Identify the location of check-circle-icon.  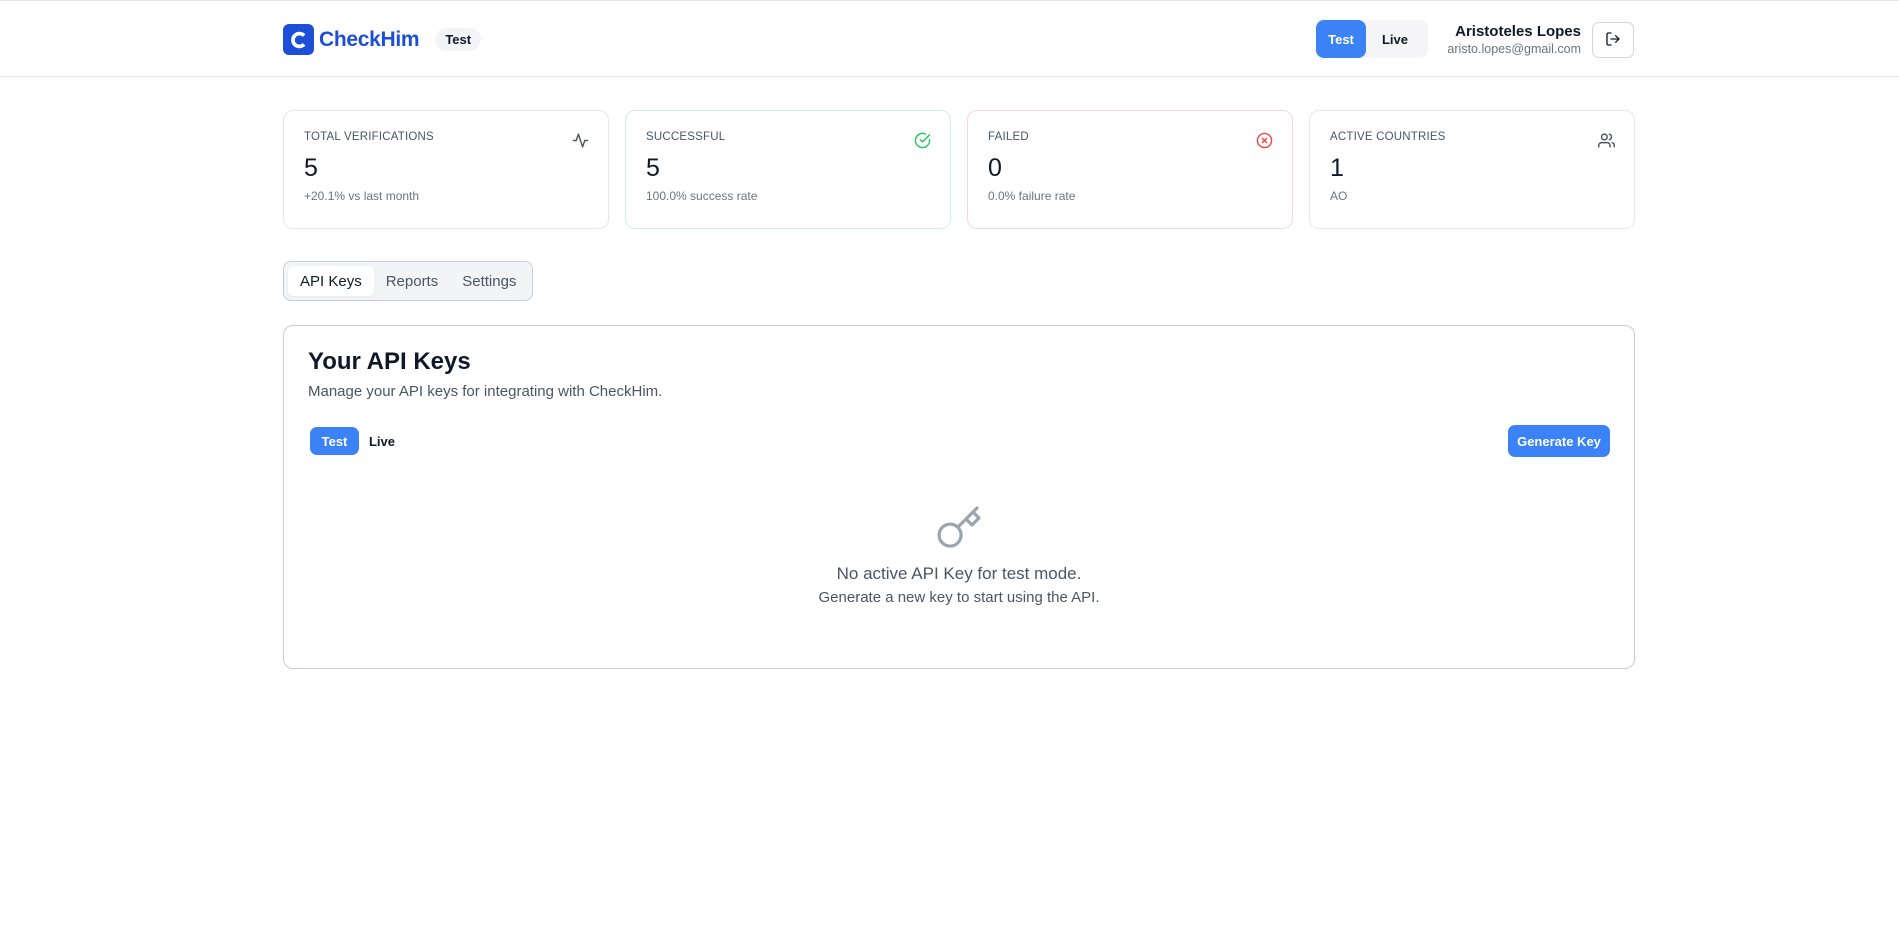
(922, 140).